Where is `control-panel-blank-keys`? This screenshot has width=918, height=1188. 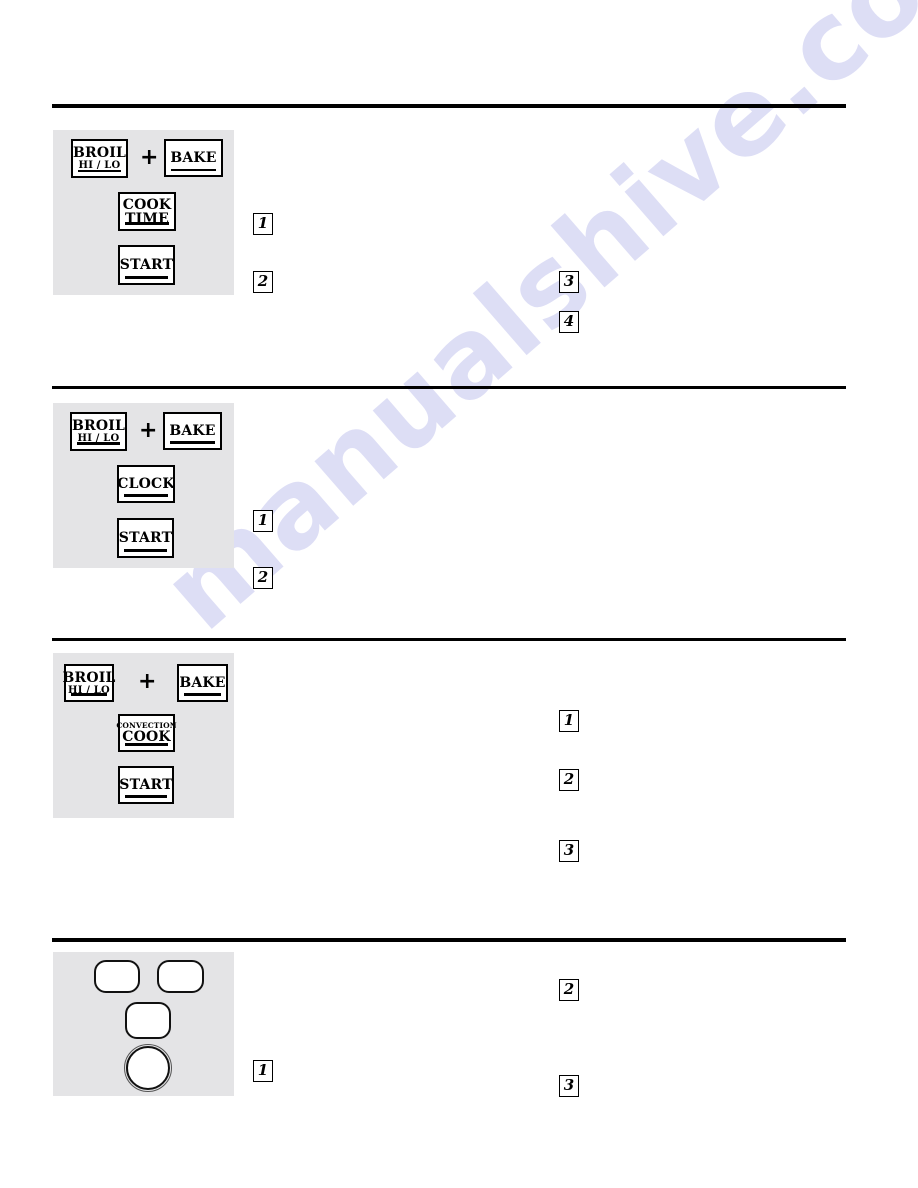 control-panel-blank-keys is located at coordinates (143, 1024).